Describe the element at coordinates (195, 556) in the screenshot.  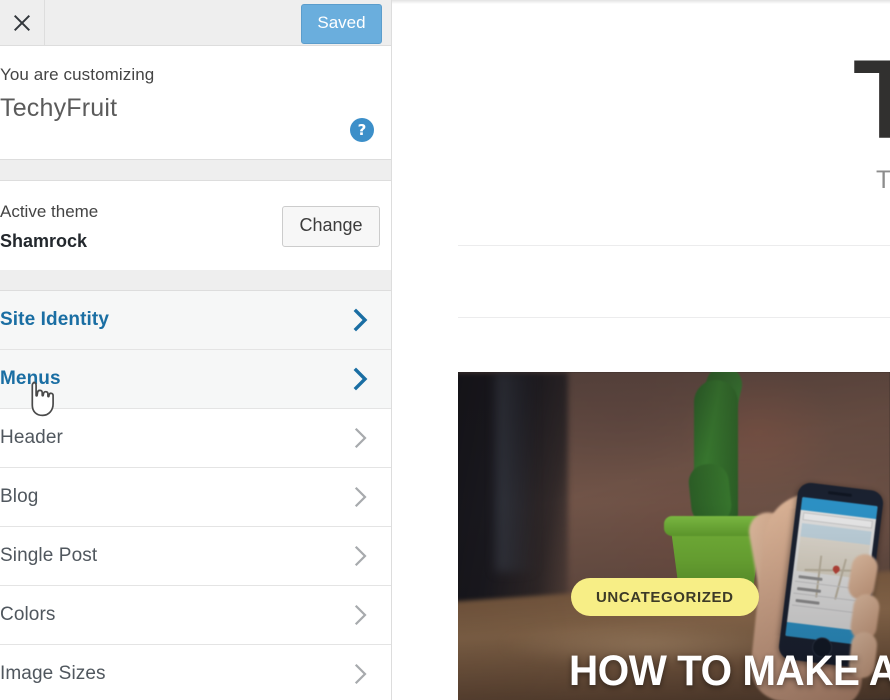
I see `sidebar-item-single-post: Single Post` at that location.